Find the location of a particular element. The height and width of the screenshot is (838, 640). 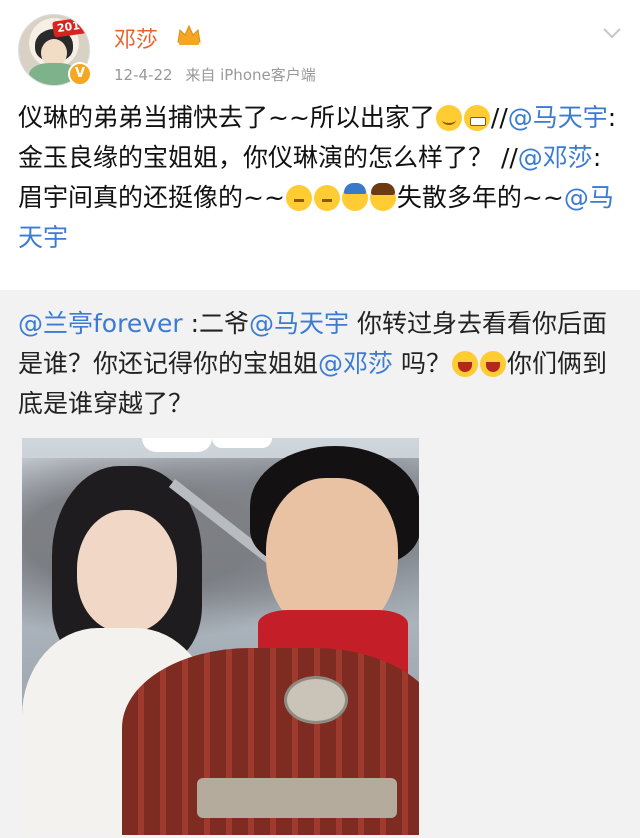

hair-emoji-icon is located at coordinates (382, 197).